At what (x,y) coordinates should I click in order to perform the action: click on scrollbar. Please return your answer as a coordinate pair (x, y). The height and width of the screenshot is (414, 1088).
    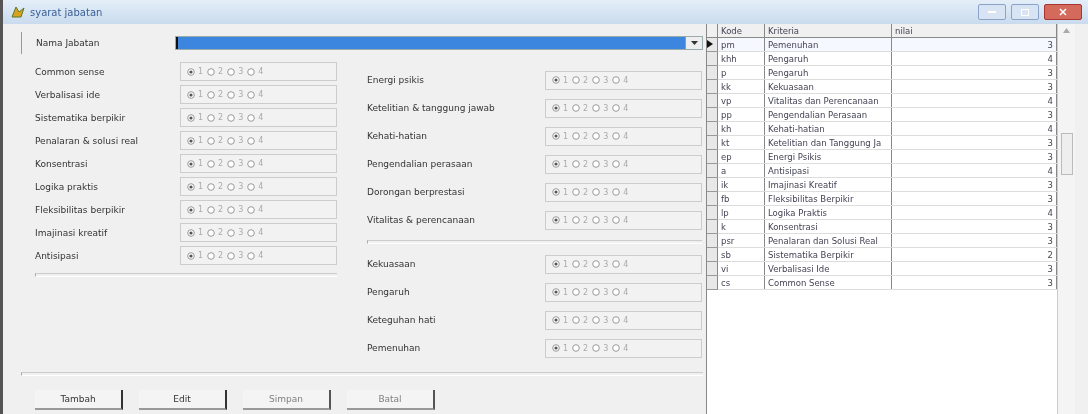
    Looking at the image, I should click on (1066, 219).